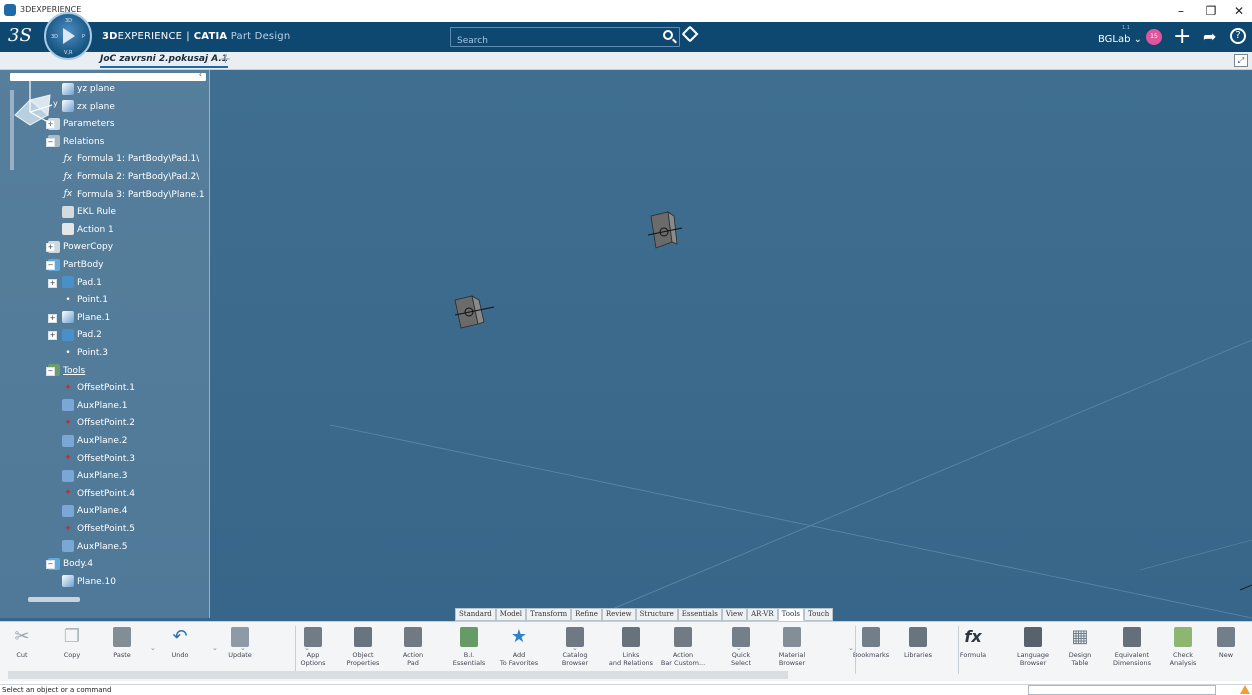 Image resolution: width=1252 pixels, height=695 pixels. What do you see at coordinates (30, 105) in the screenshot?
I see `axis-compass-gadget: z y x` at bounding box center [30, 105].